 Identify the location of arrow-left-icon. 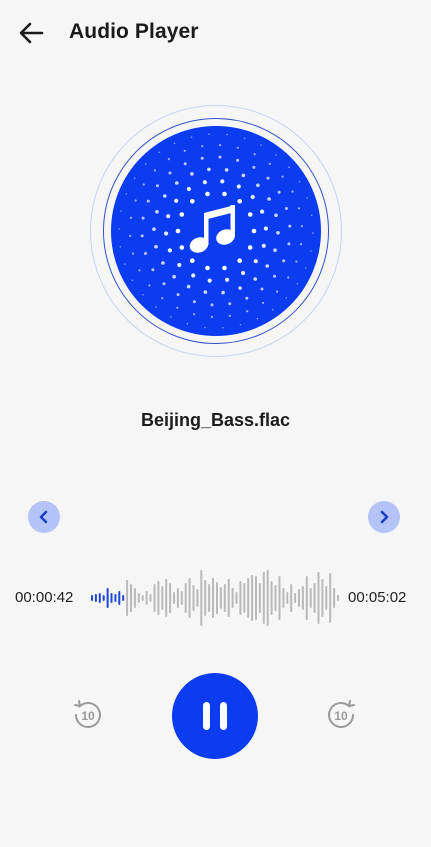
(31, 33).